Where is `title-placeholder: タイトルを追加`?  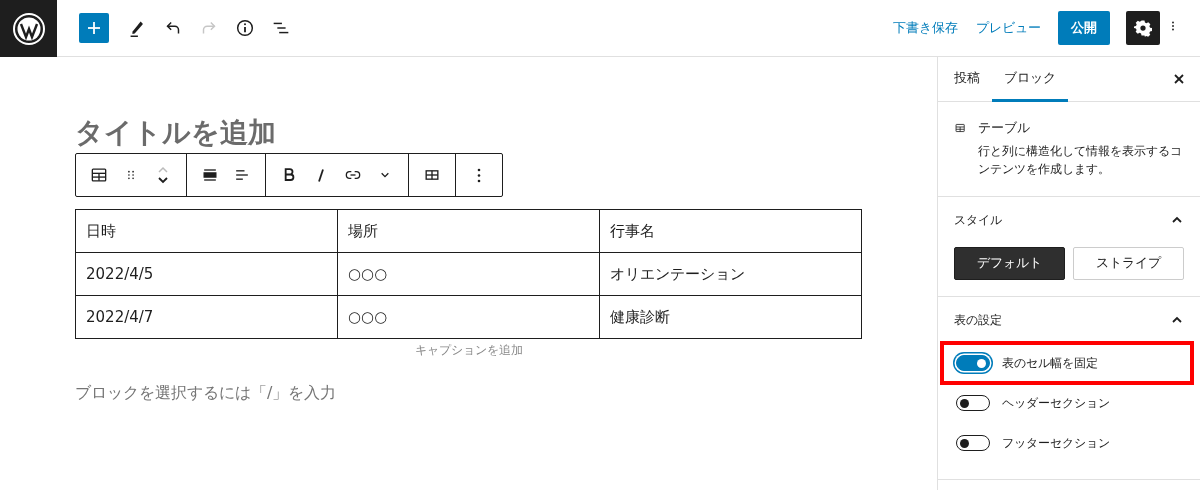
title-placeholder: タイトルを追加 is located at coordinates (175, 133).